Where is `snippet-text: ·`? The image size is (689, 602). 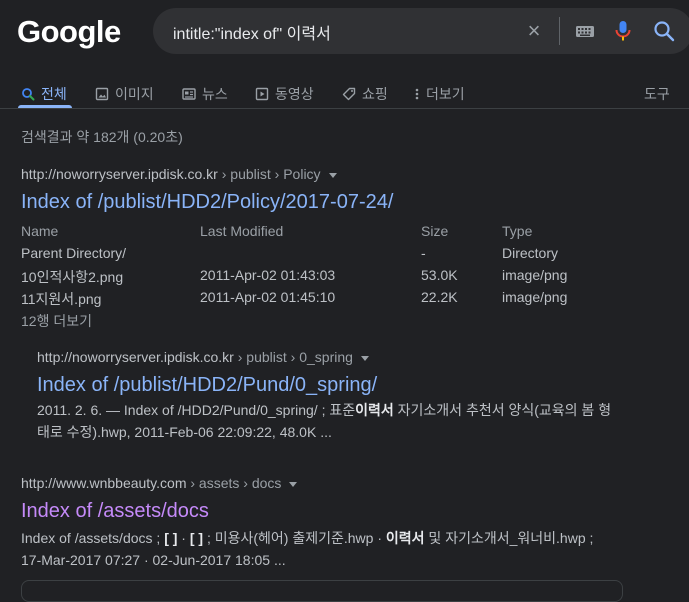
snippet-text: · is located at coordinates (183, 538).